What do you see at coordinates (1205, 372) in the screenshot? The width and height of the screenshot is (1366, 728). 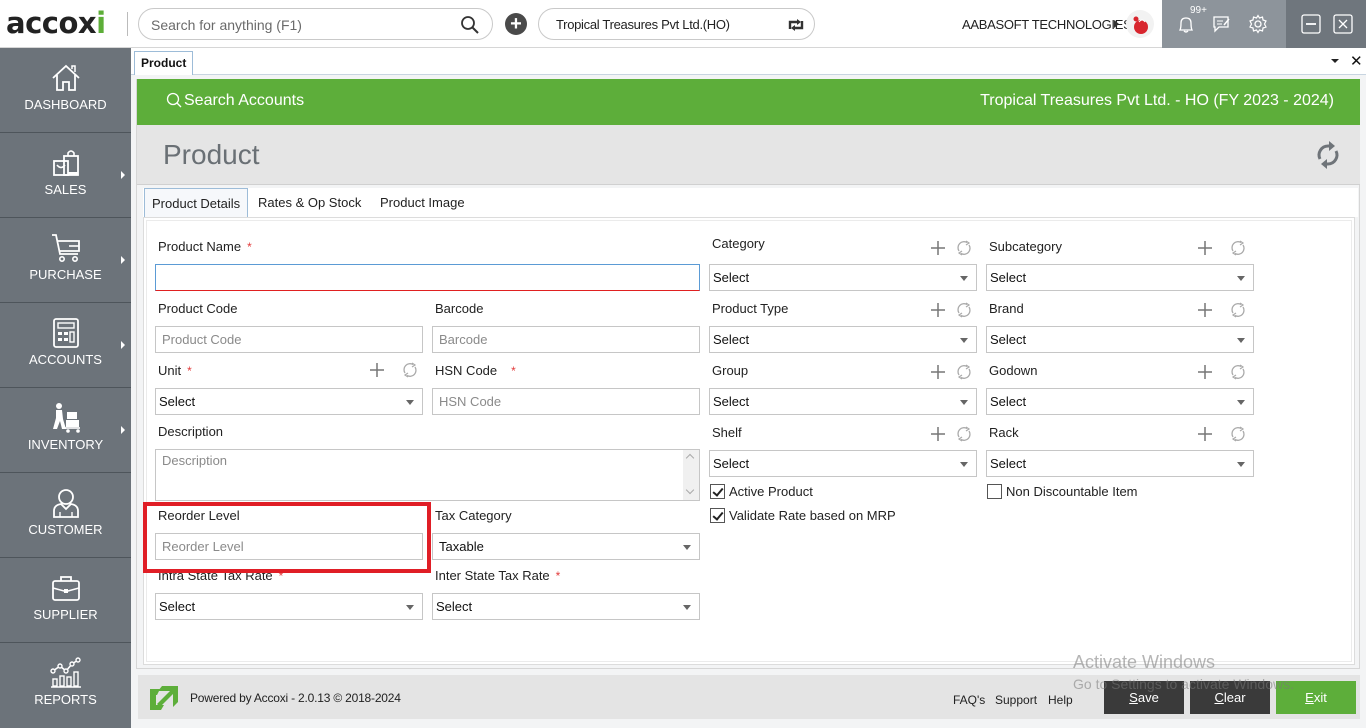 I see `add-godown-icon` at bounding box center [1205, 372].